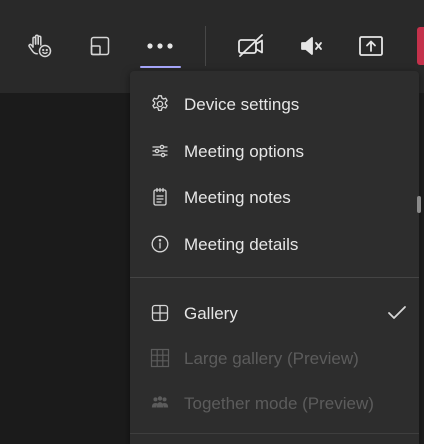 This screenshot has width=424, height=444. Describe the element at coordinates (160, 313) in the screenshot. I see `gallery-icon` at that location.